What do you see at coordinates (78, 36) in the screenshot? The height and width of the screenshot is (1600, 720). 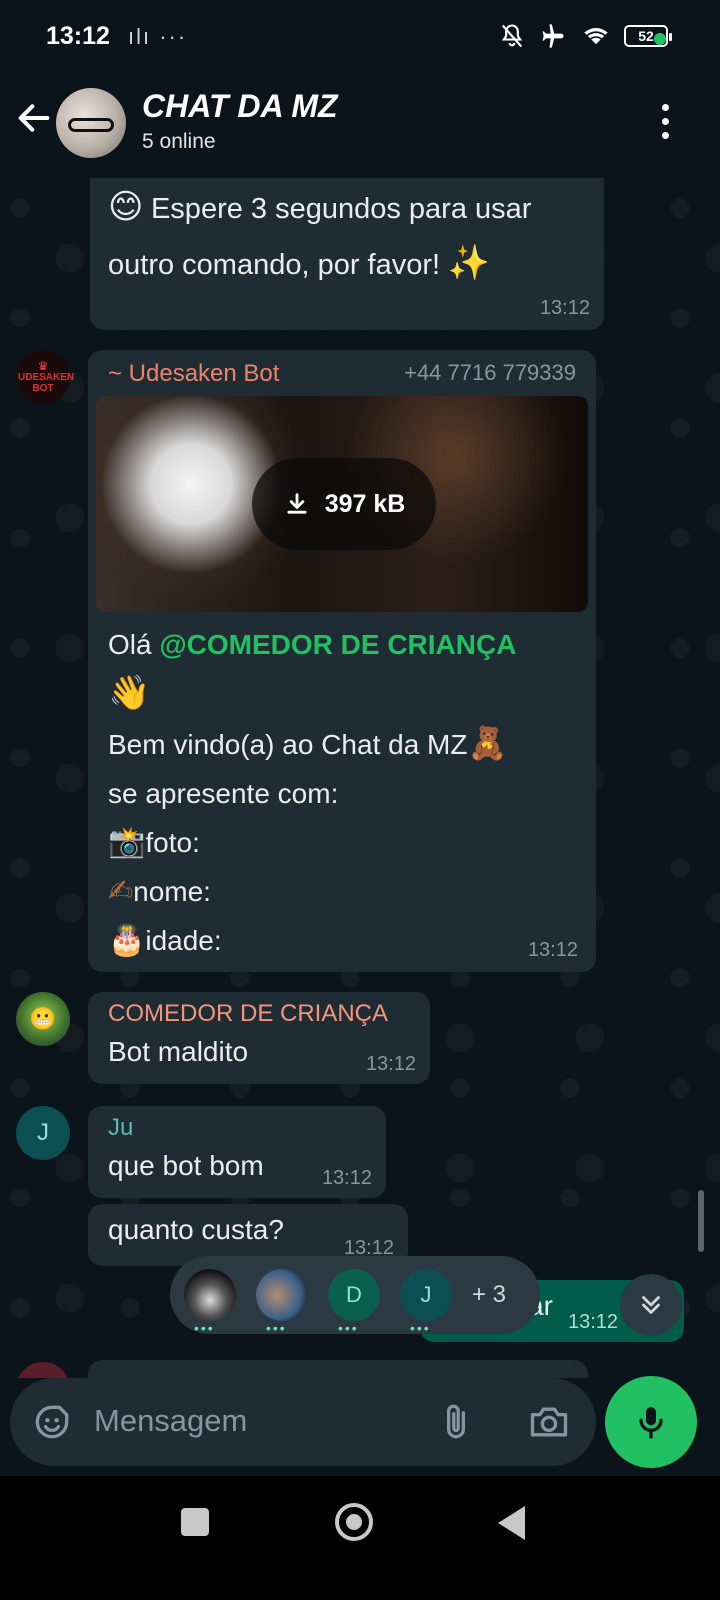 I see `status-time: 13:12` at bounding box center [78, 36].